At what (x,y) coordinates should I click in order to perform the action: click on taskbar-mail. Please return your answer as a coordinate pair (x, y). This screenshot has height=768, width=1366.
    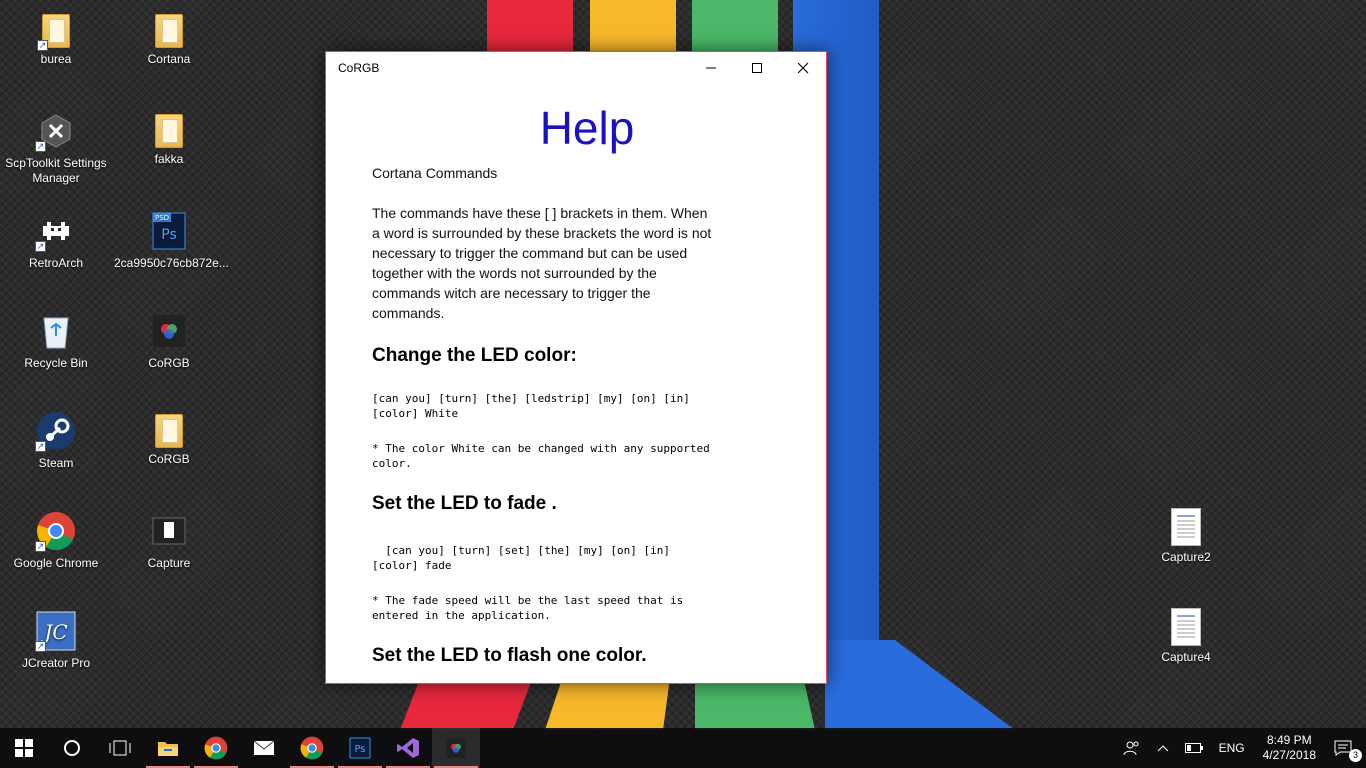
    Looking at the image, I should click on (264, 748).